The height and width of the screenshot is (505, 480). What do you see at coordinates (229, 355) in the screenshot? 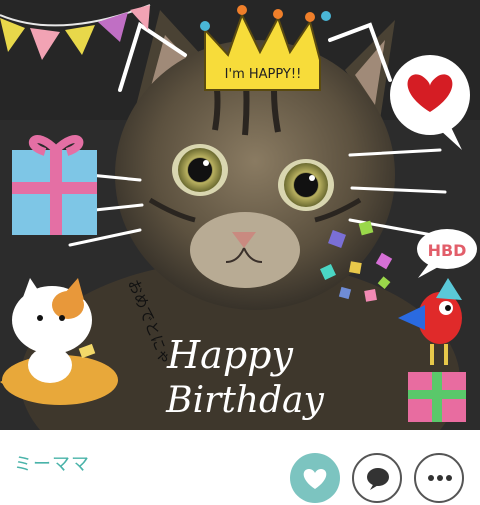
I see `happy-text: Happy` at bounding box center [229, 355].